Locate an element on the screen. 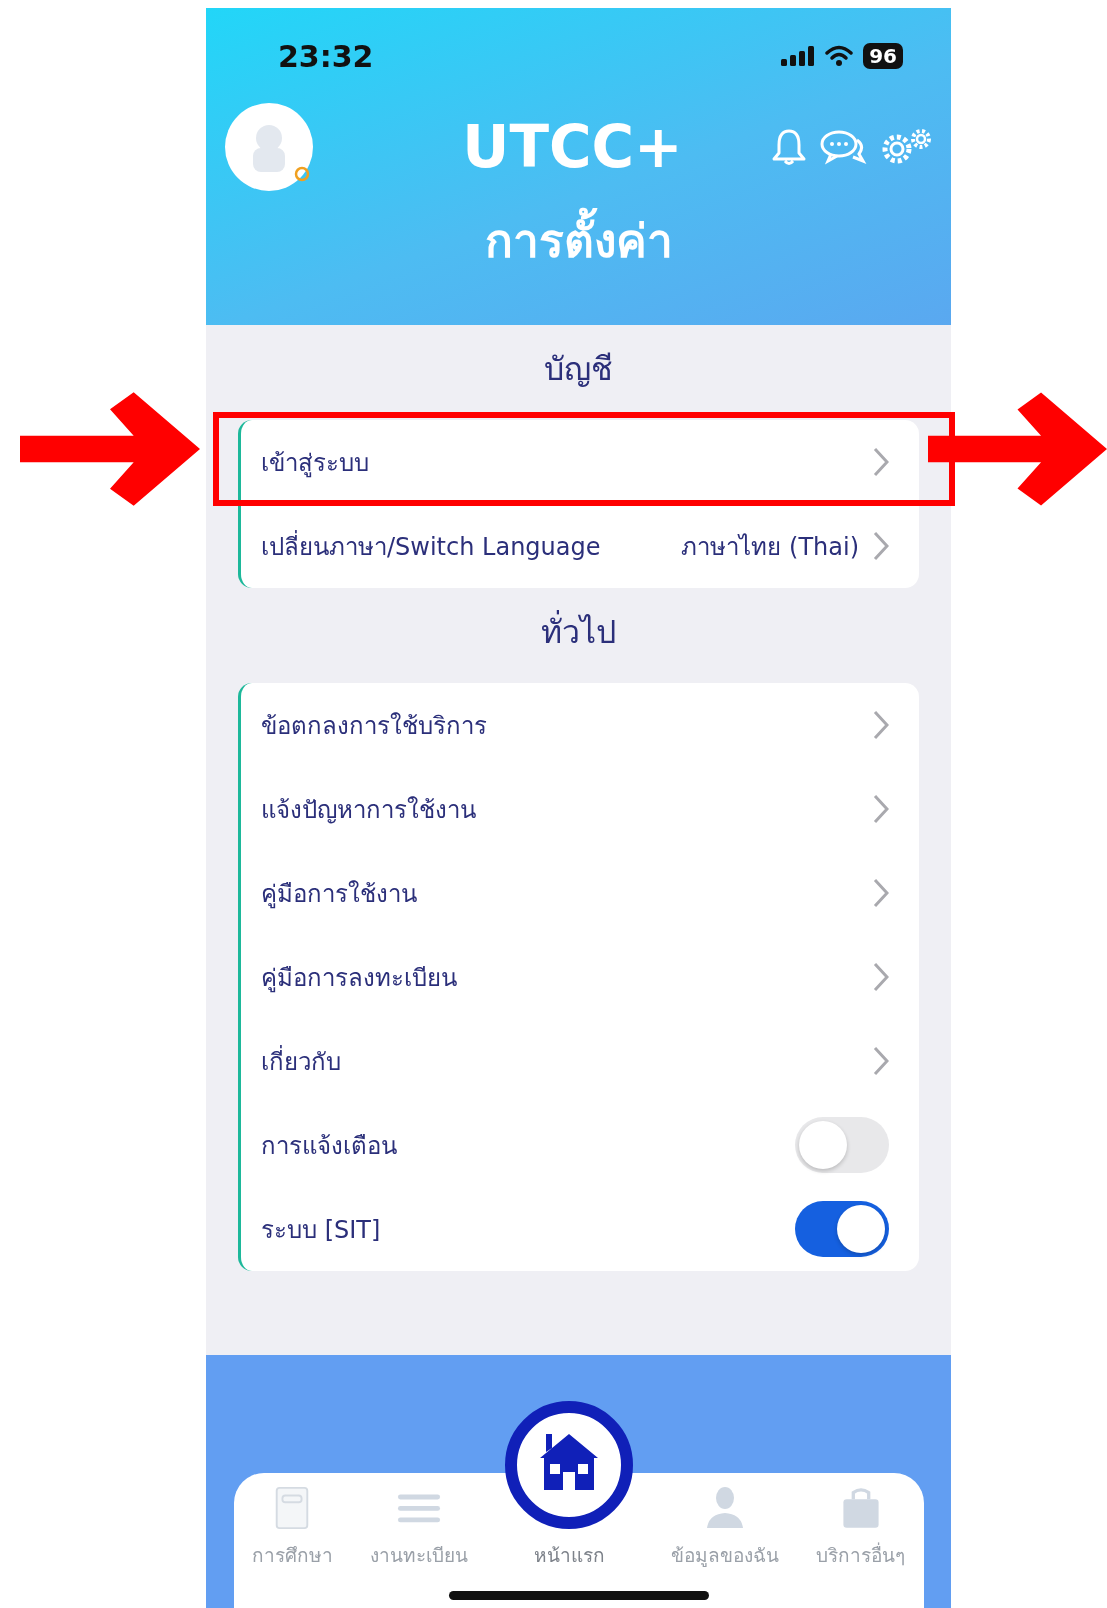 This screenshot has width=1107, height=1608. row-label: แจ้งปัญหาการใช้งาน is located at coordinates (369, 810).